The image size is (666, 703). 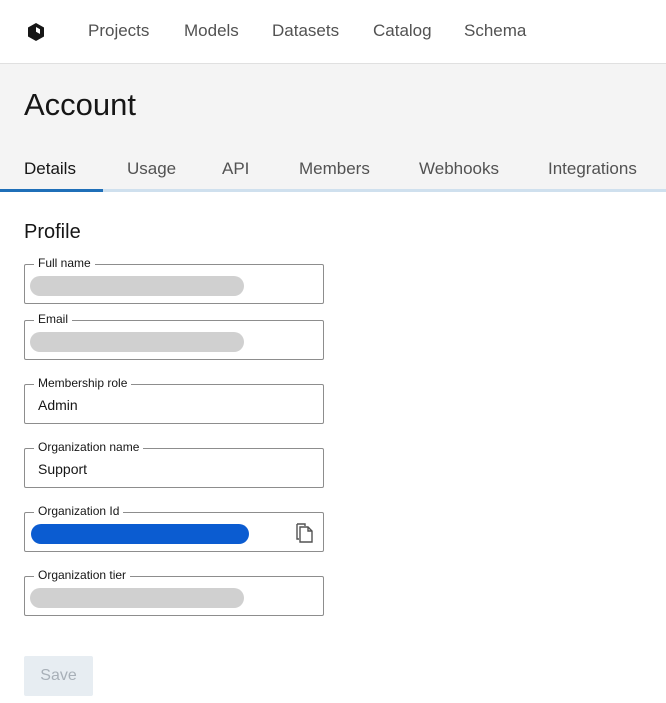 I want to click on email-label: Email, so click(x=53, y=319).